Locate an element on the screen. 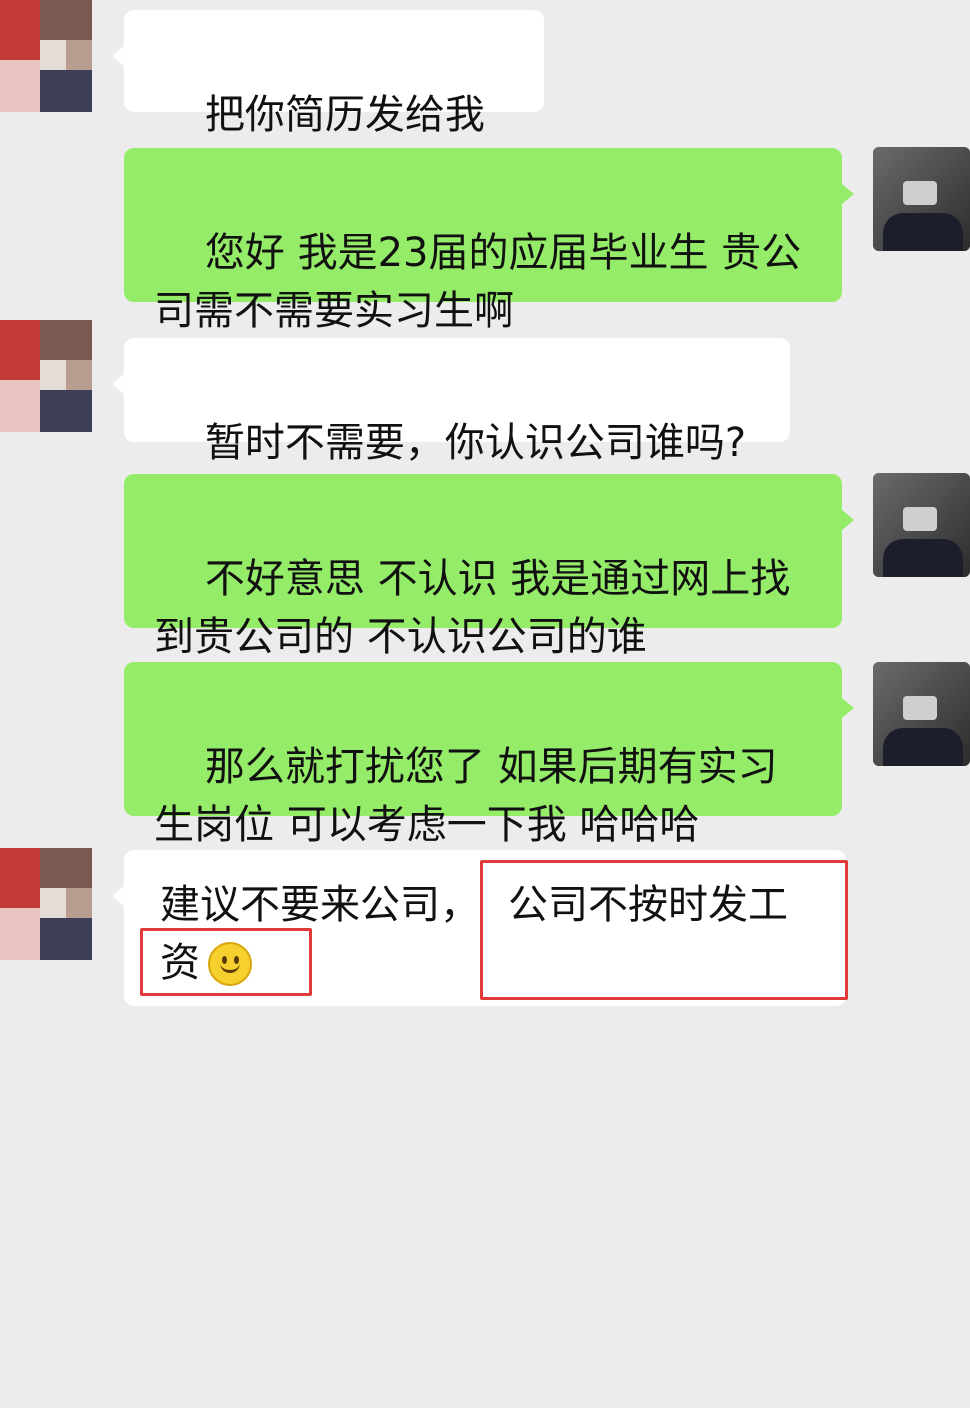  message-bubble: 不好意思 不认识 我是通过网上找到贵公司的 不认识公司的谁 is located at coordinates (483, 567).